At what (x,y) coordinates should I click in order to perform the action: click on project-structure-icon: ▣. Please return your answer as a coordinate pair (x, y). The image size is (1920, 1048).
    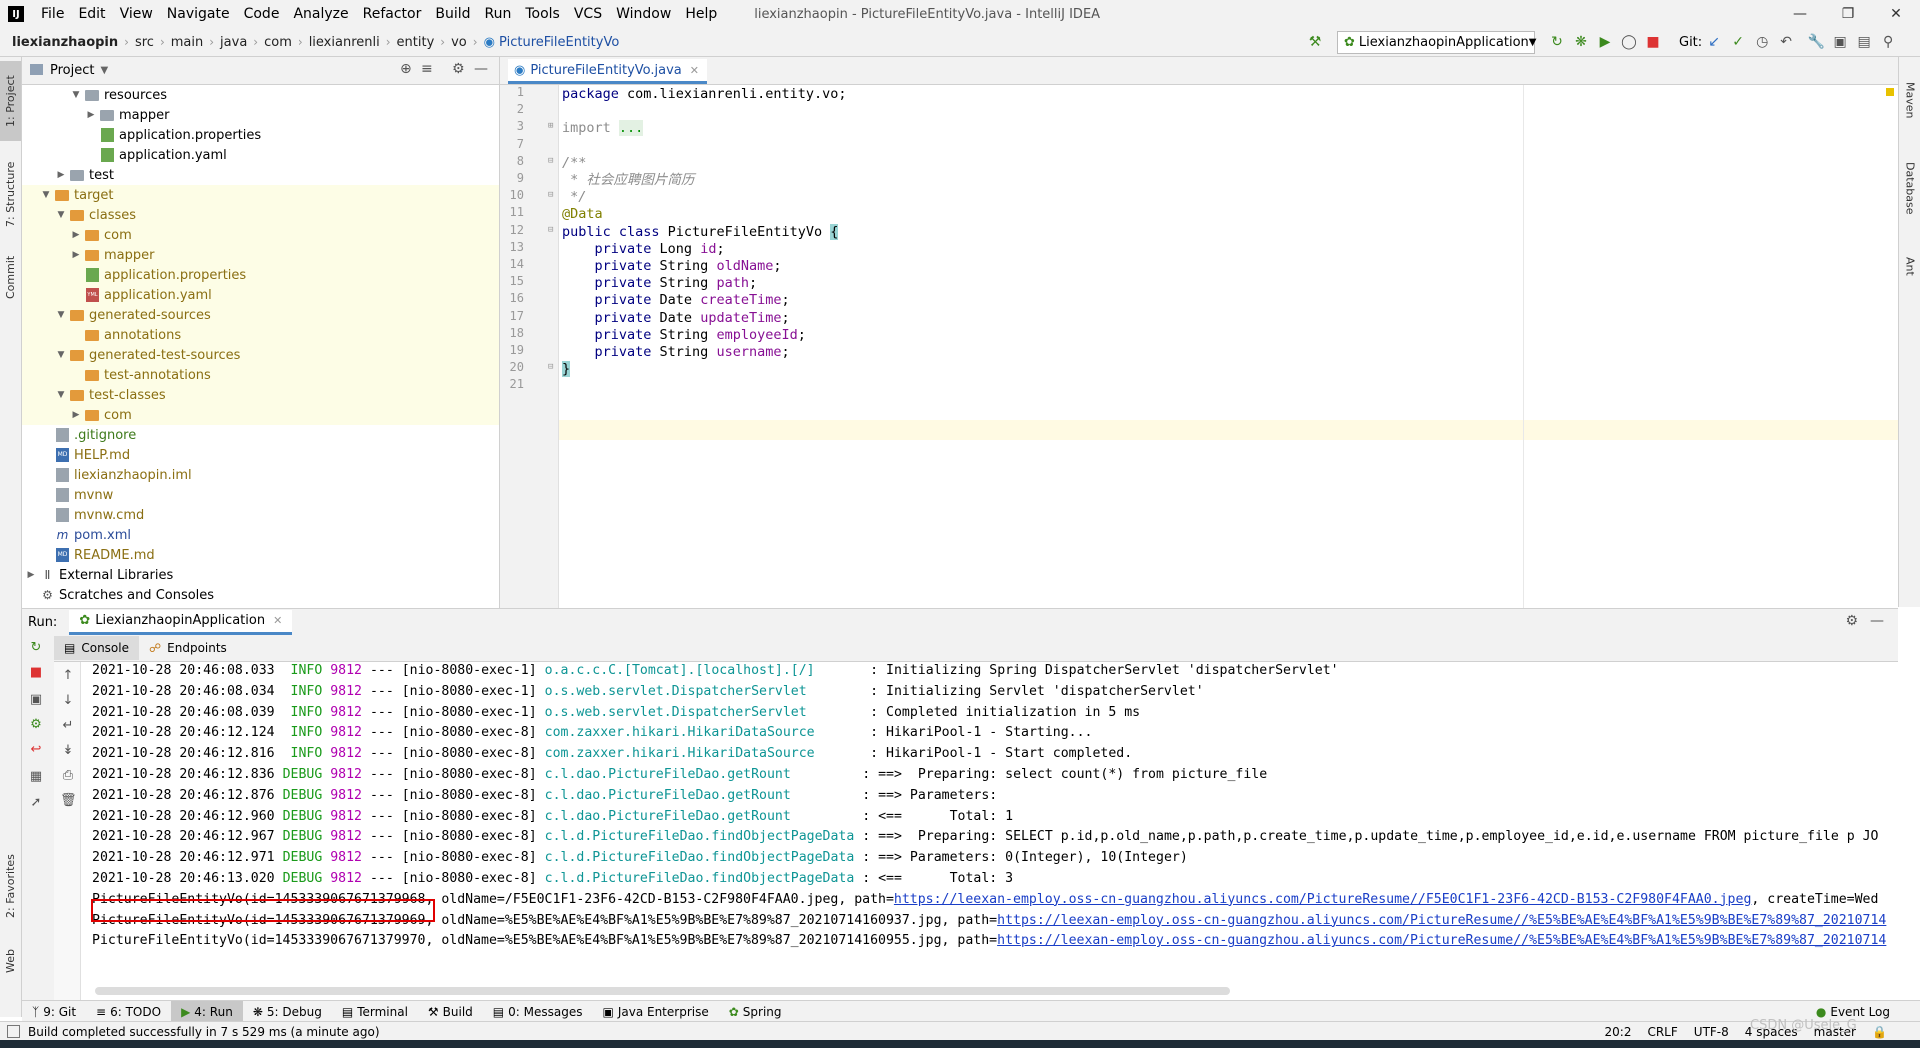
    Looking at the image, I should click on (1840, 42).